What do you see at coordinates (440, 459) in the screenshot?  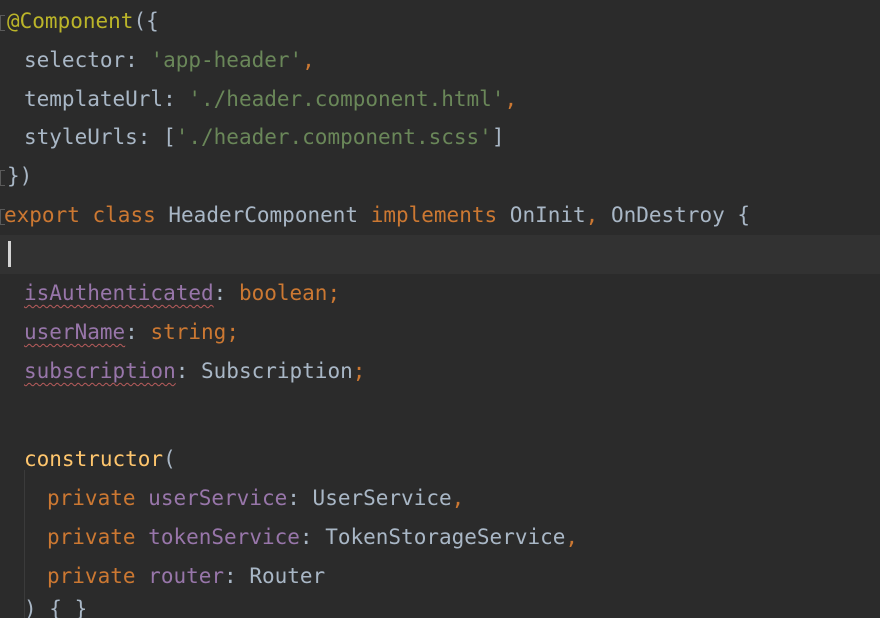 I see `code-line-12: constructor(` at bounding box center [440, 459].